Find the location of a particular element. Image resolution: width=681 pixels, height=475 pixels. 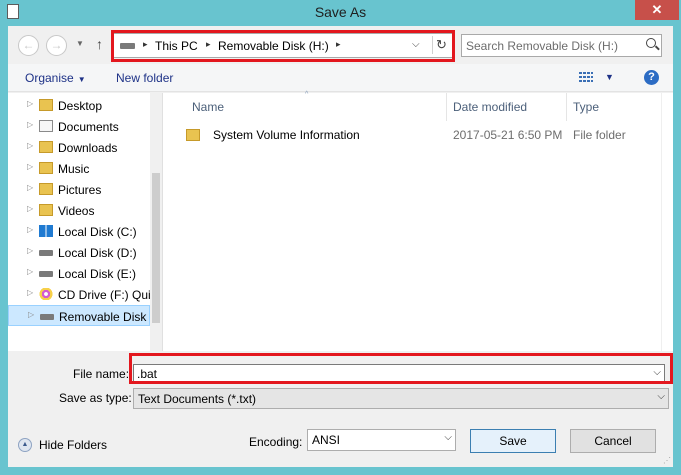

command-bar: Organise ▼ New folder ▼ ? is located at coordinates (340, 78).